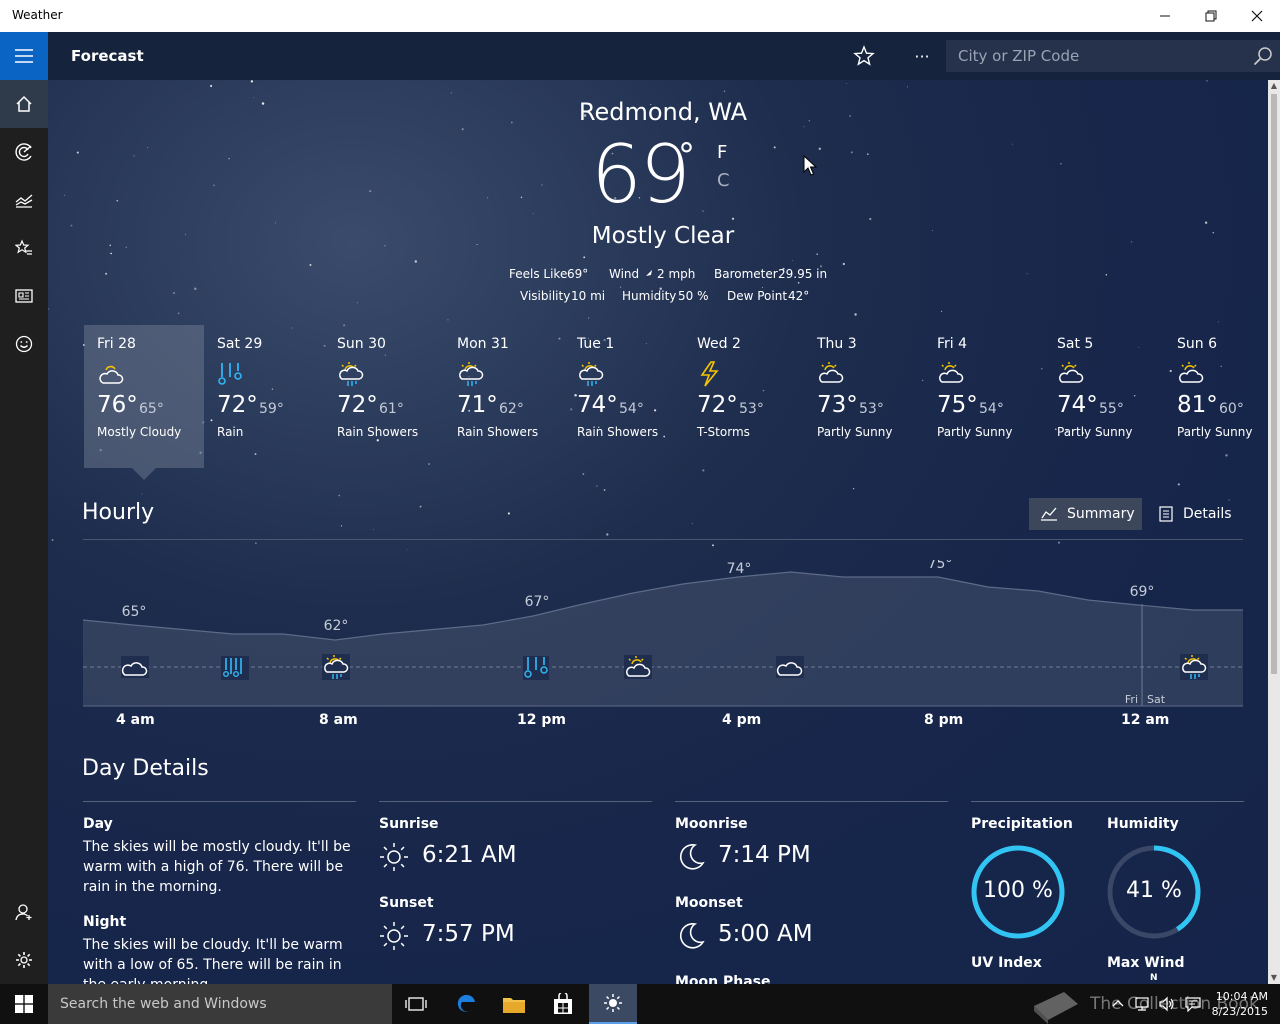  Describe the element at coordinates (722, 152) in the screenshot. I see `unit-fahrenheit-toggle: F` at that location.